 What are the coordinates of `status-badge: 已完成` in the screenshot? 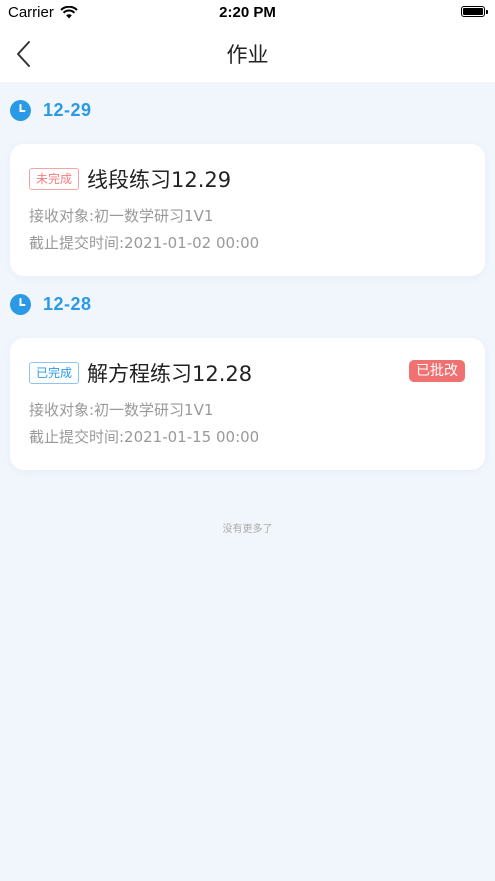 It's located at (54, 373).